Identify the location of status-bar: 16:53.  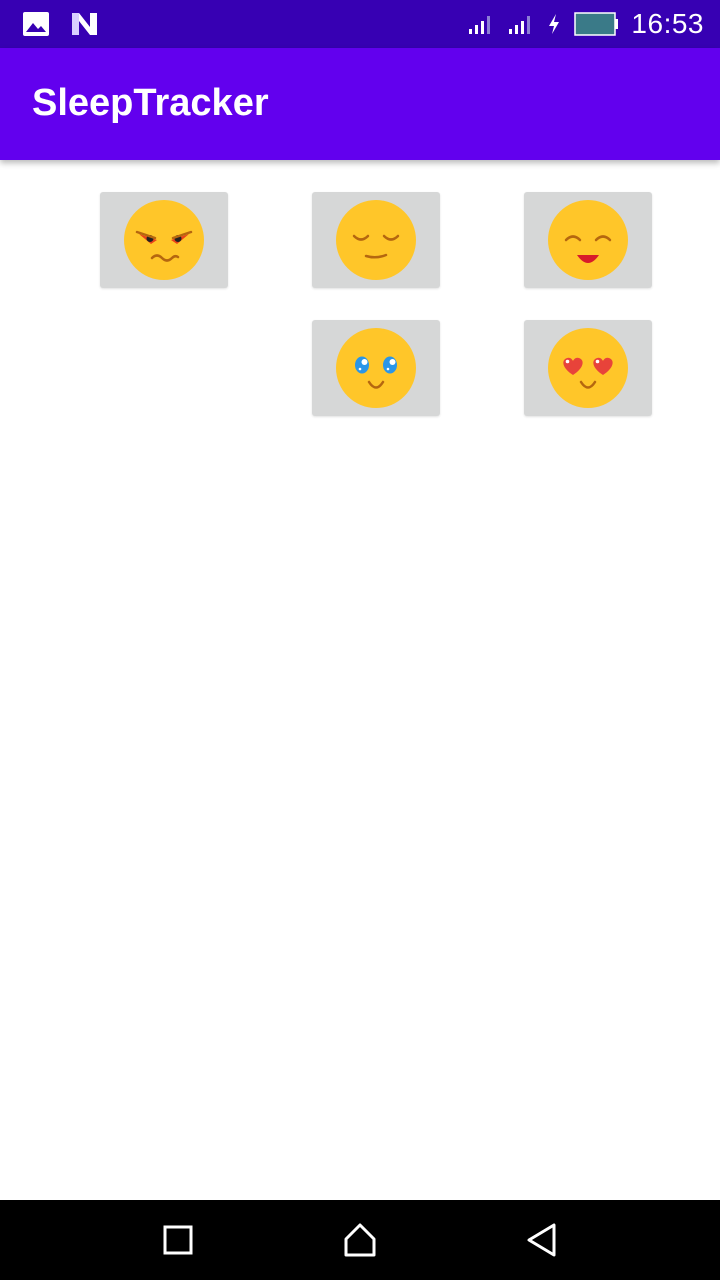
(360, 24).